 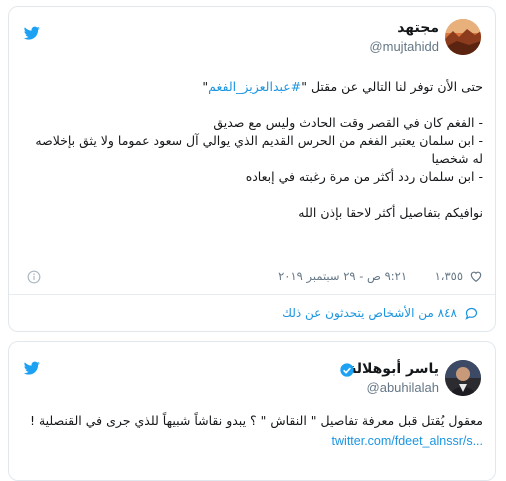 I want to click on author-handle: @abuhilalah, so click(x=403, y=387).